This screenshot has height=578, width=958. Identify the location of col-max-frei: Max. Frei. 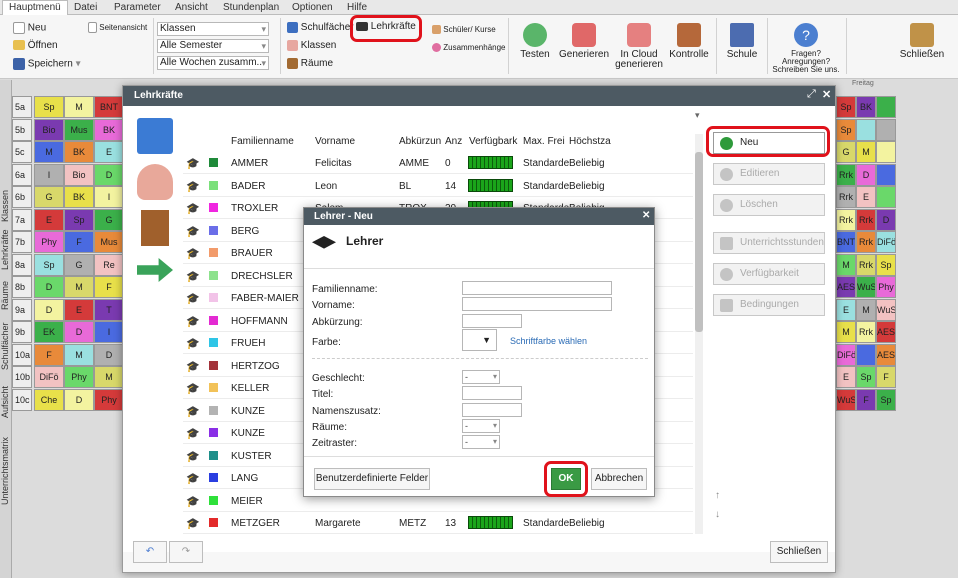
(544, 141).